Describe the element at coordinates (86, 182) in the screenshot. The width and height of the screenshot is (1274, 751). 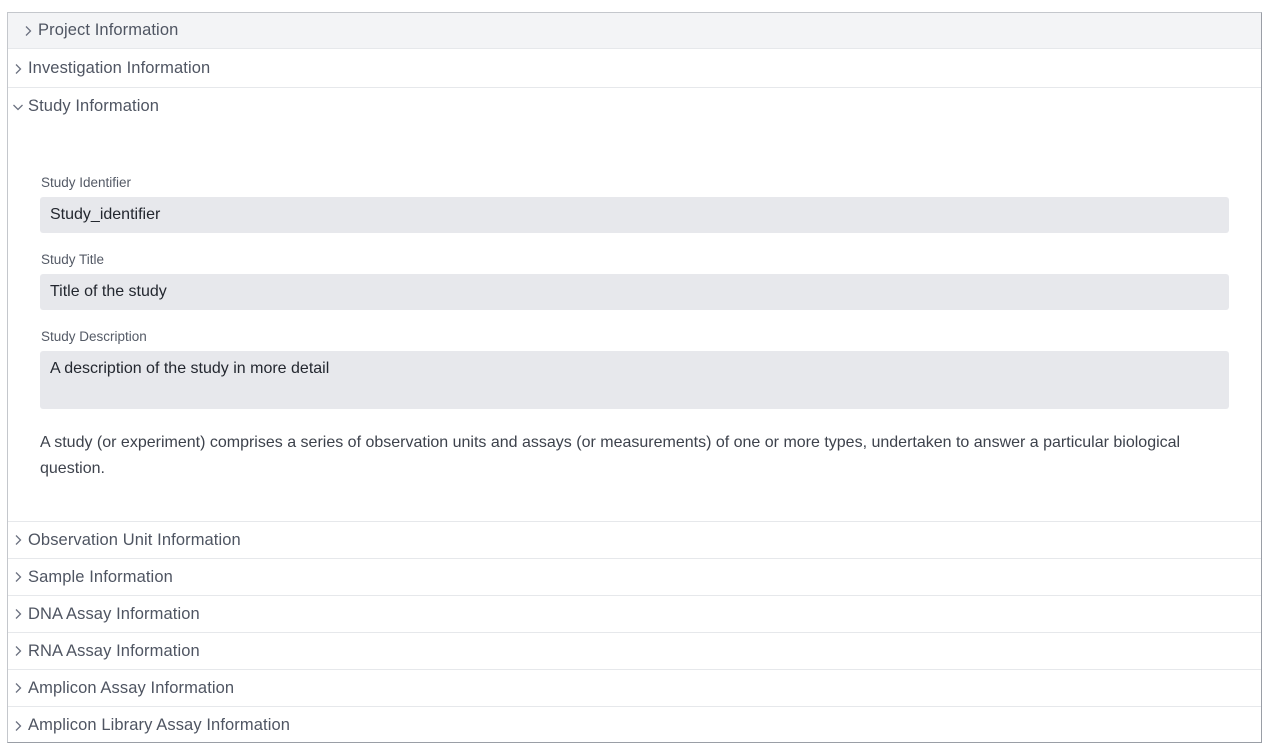
I see `study-identifier-label: Study Identifier` at that location.